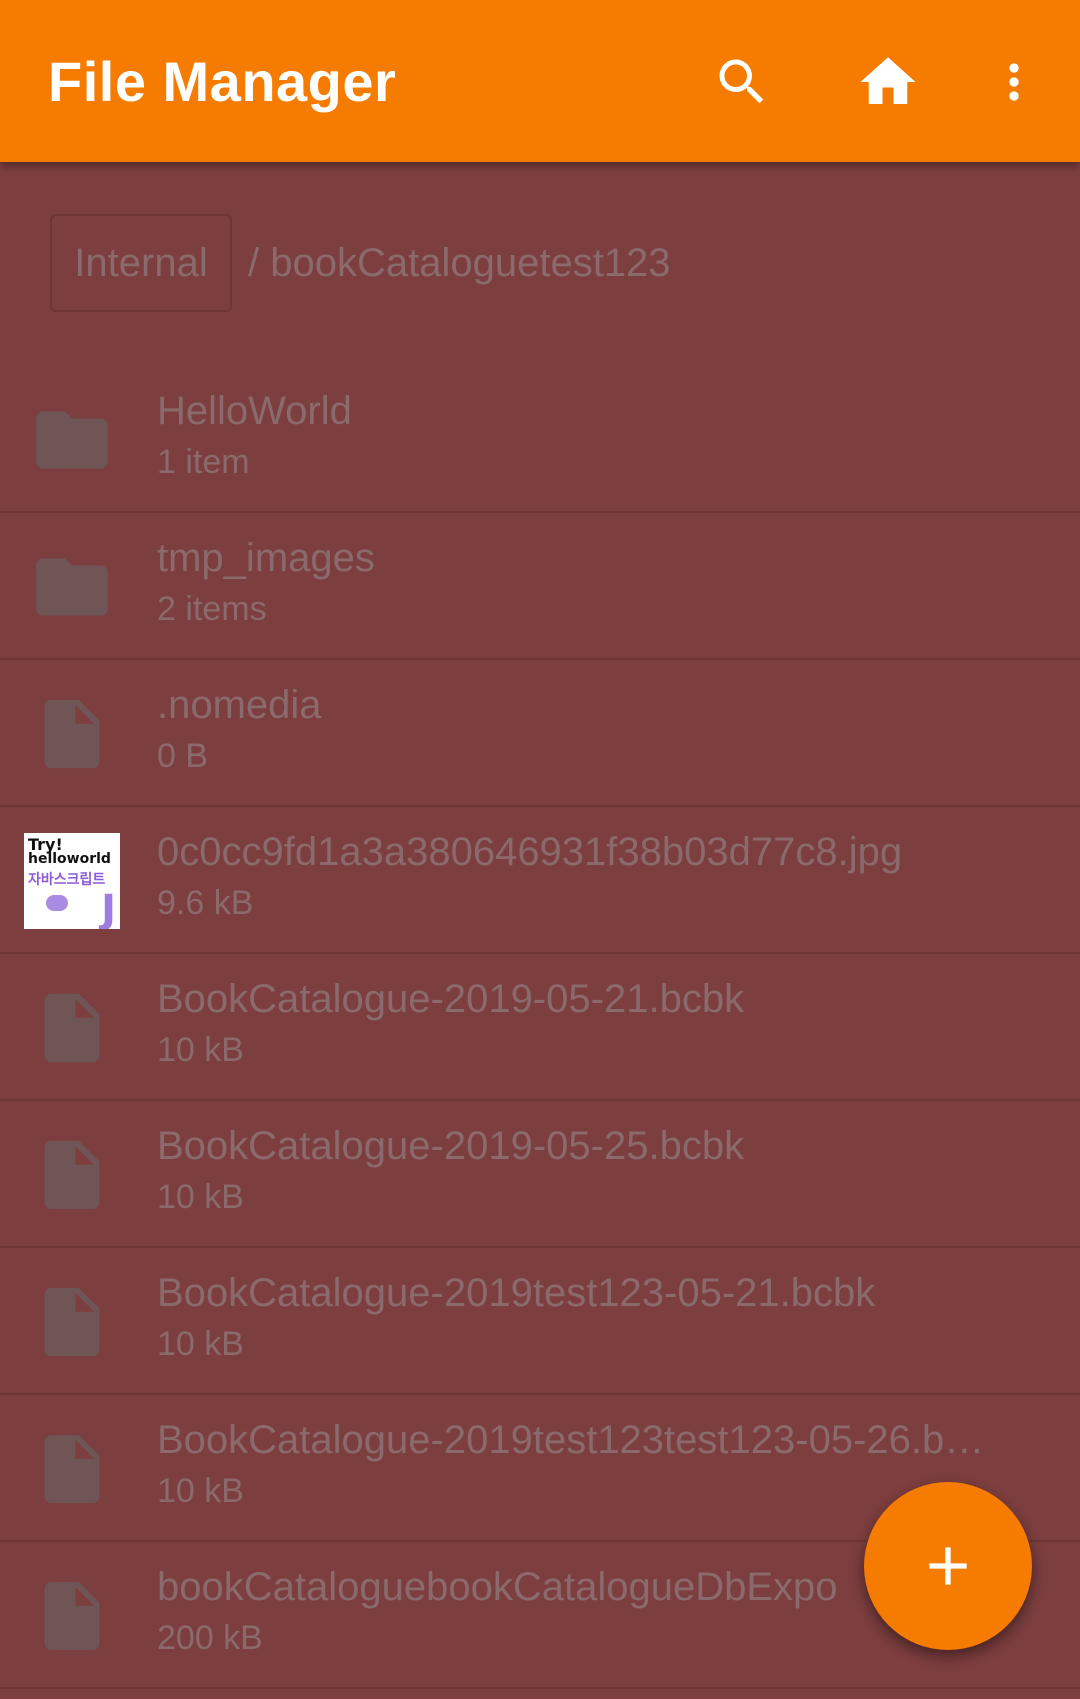  I want to click on home-button, so click(888, 82).